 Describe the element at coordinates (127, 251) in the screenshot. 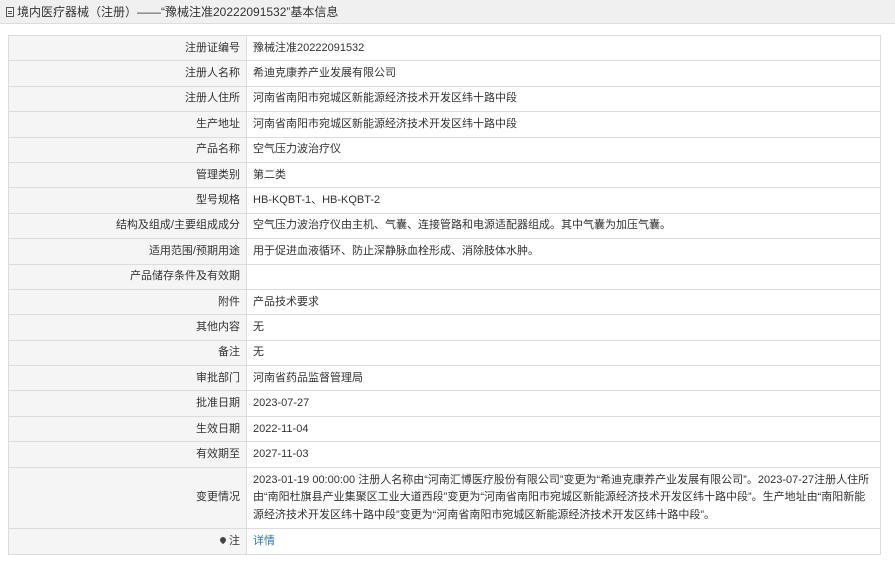

I see `row-label: 适用范围/预期用途` at that location.